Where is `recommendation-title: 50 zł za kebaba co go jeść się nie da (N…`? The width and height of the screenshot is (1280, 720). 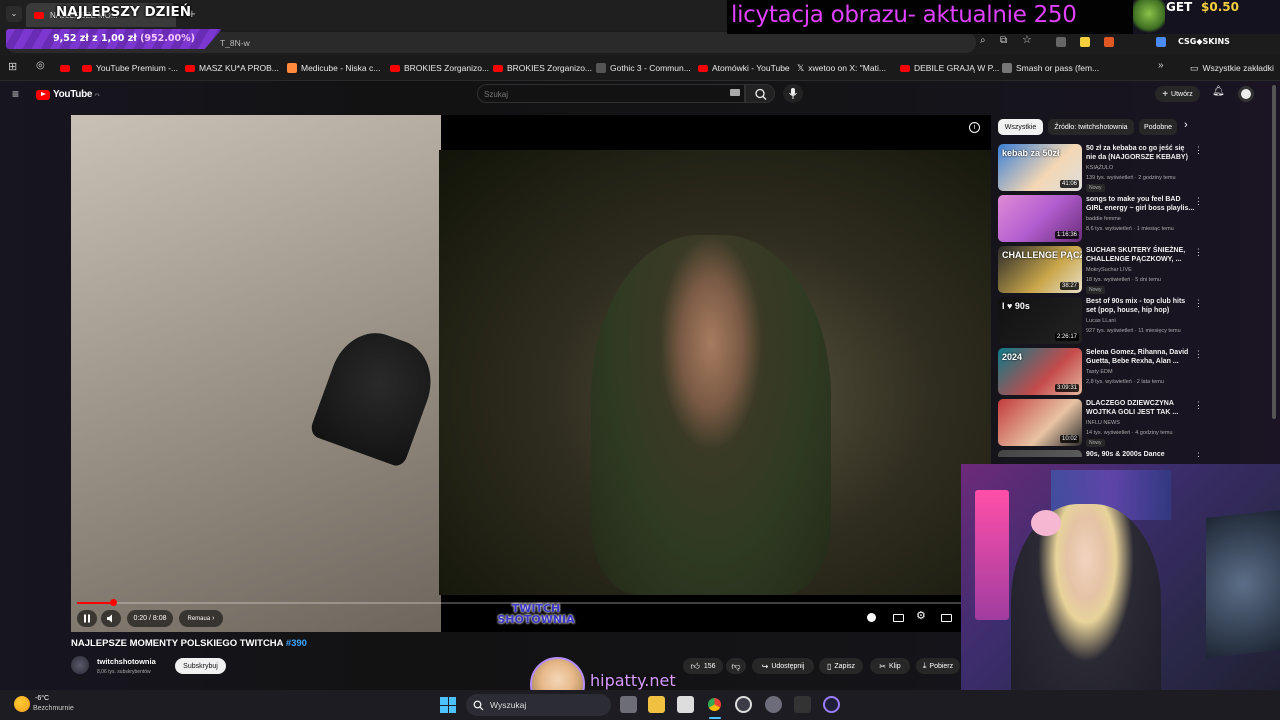
recommendation-title: 50 zł za kebaba co go jeść się nie da (N… is located at coordinates (1141, 153).